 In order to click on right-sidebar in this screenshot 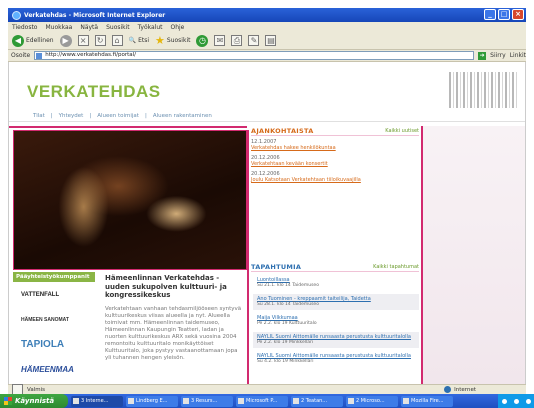, I will do `click(473, 255)`.